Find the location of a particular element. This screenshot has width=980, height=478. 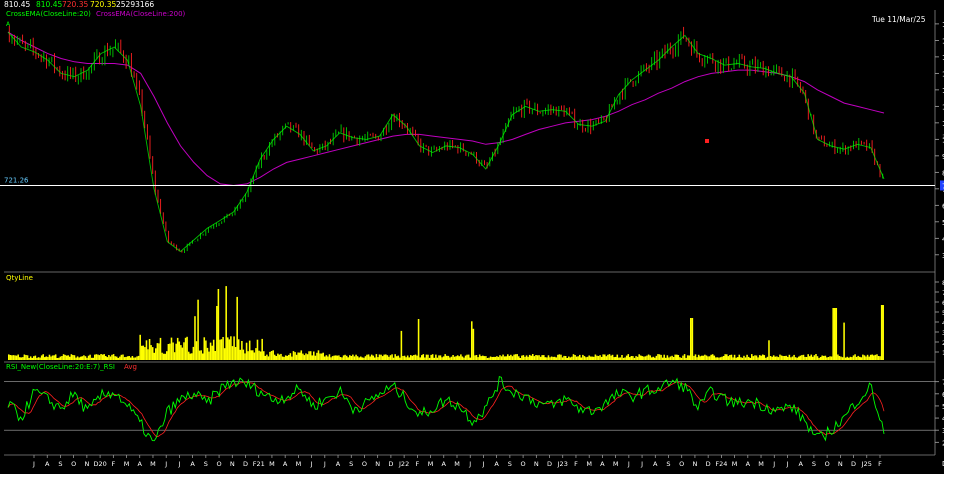

price-marker-dot is located at coordinates (707, 141).